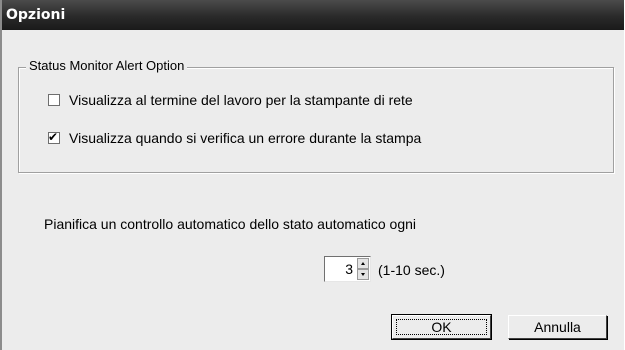  I want to click on interval-spinner: 3, so click(347, 269).